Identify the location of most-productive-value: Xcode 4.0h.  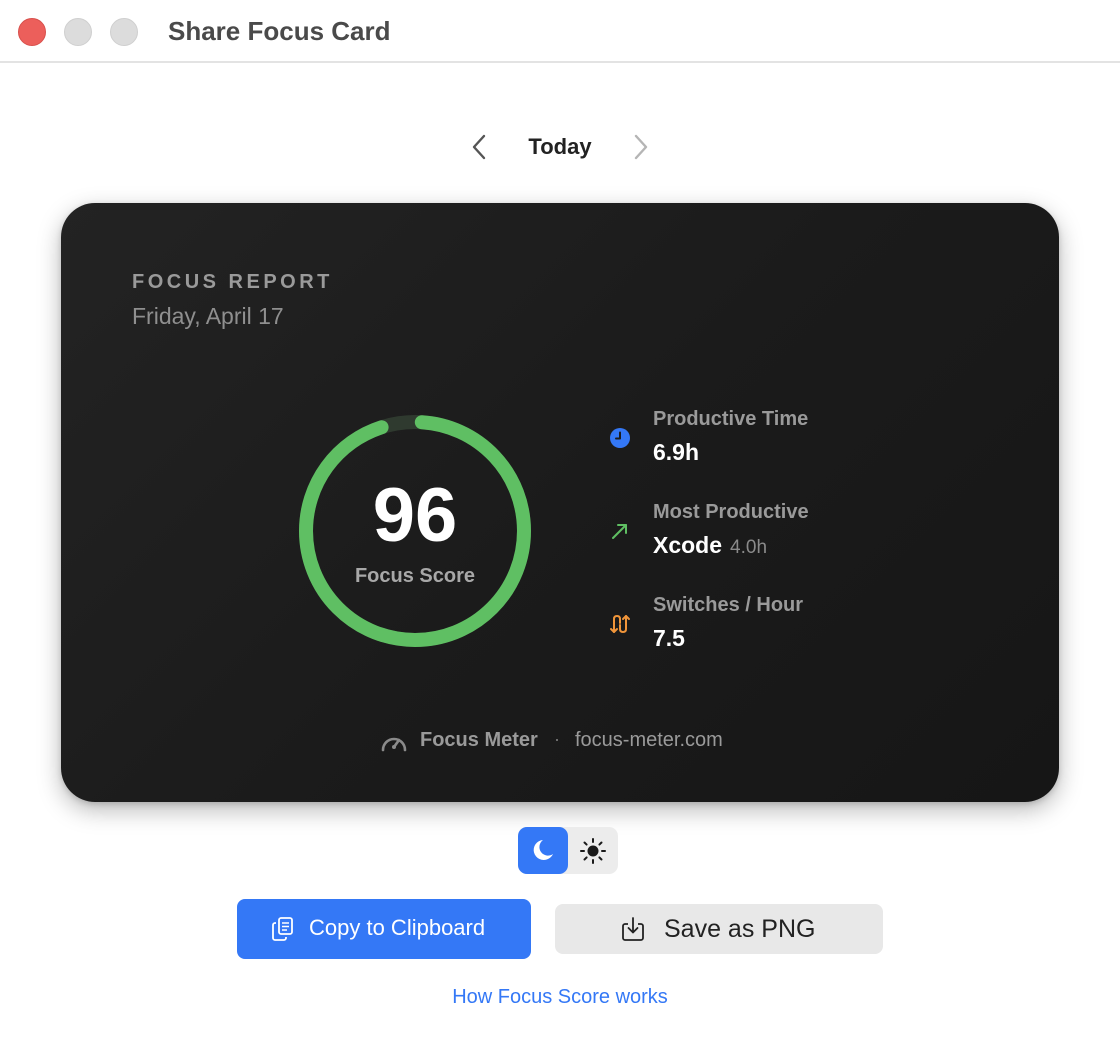
(710, 545).